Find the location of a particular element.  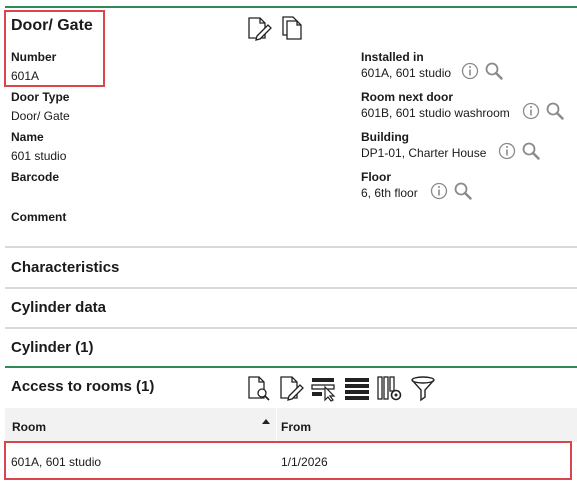

field-label-barcode: Barcode is located at coordinates (35, 177).